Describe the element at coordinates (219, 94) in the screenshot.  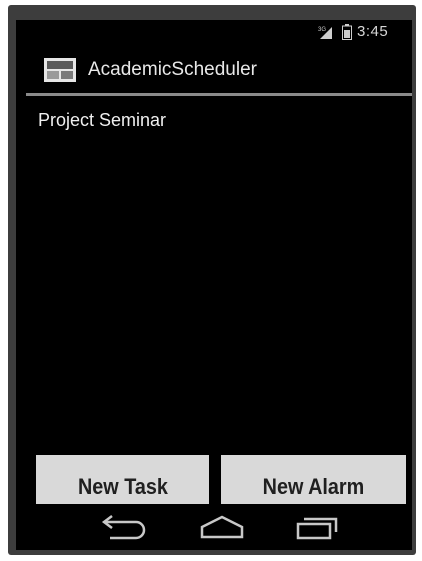
I see `action-bar-divider` at that location.